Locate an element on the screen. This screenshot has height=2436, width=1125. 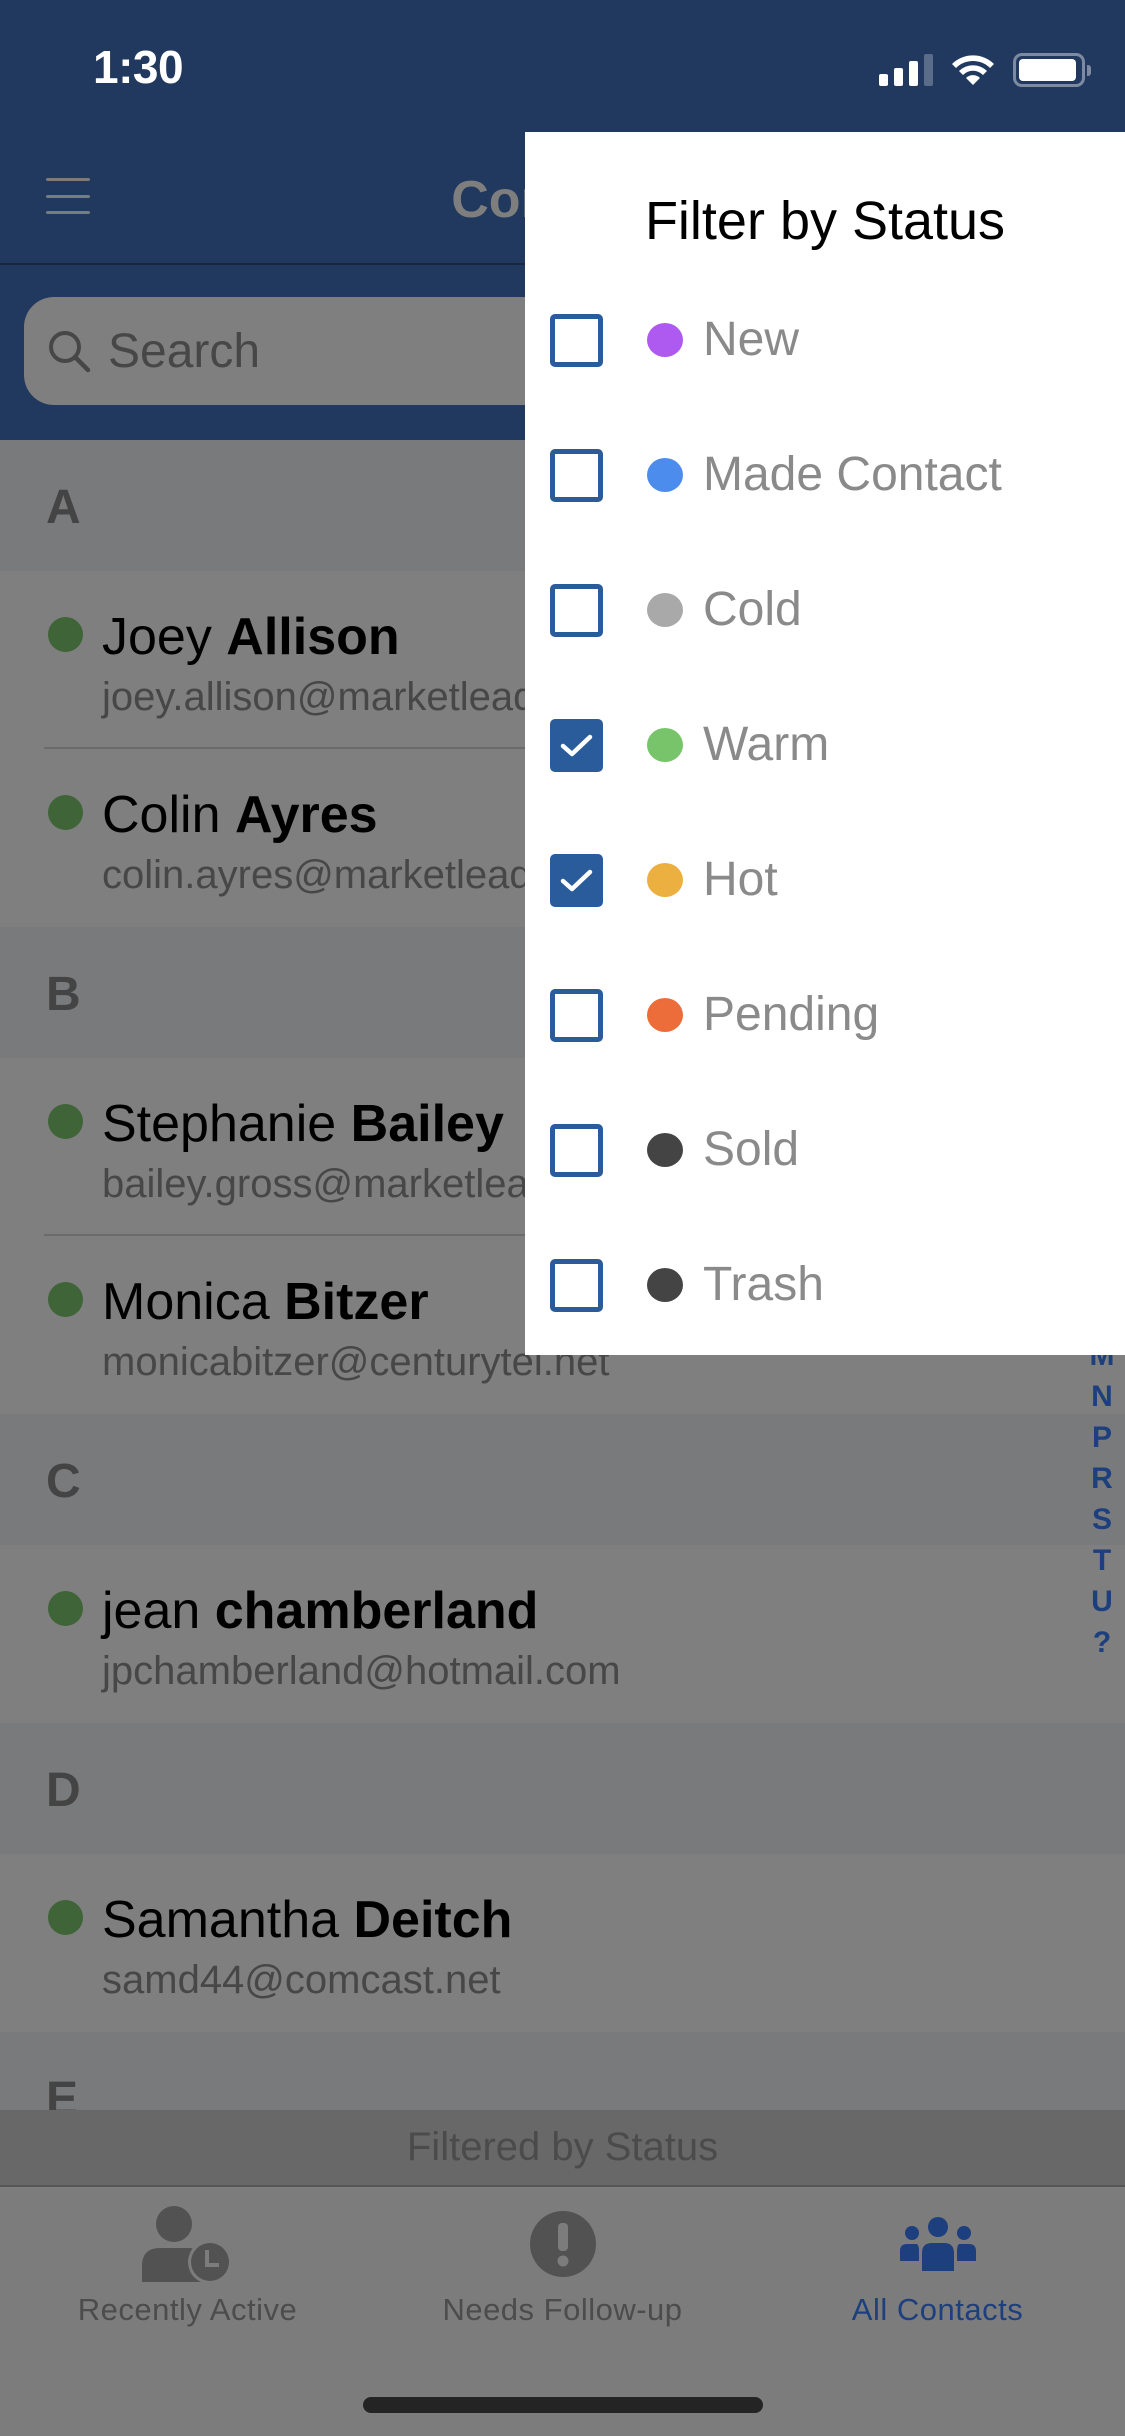
contact-name: Samantha Deitch is located at coordinates (307, 1920).